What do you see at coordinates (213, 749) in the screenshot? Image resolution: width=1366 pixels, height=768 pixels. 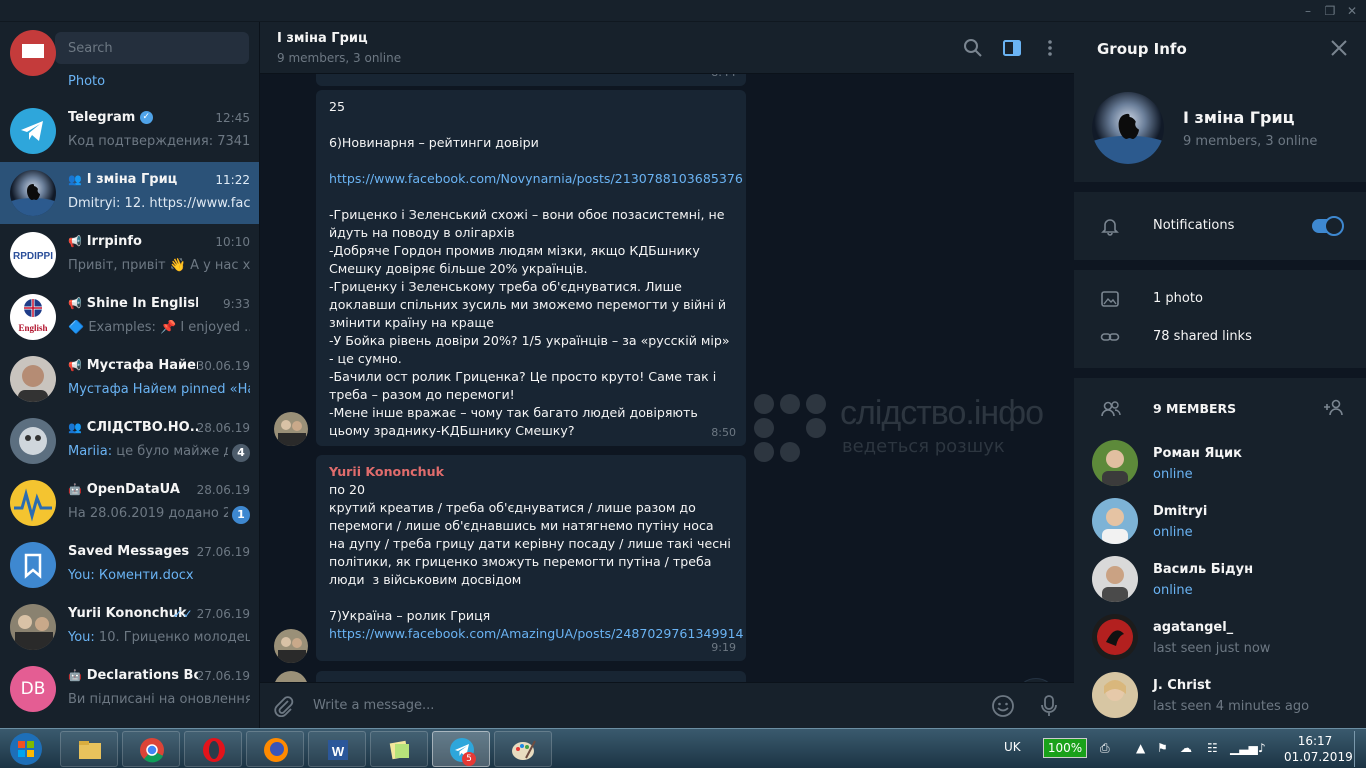 I see `taskbar-opera` at bounding box center [213, 749].